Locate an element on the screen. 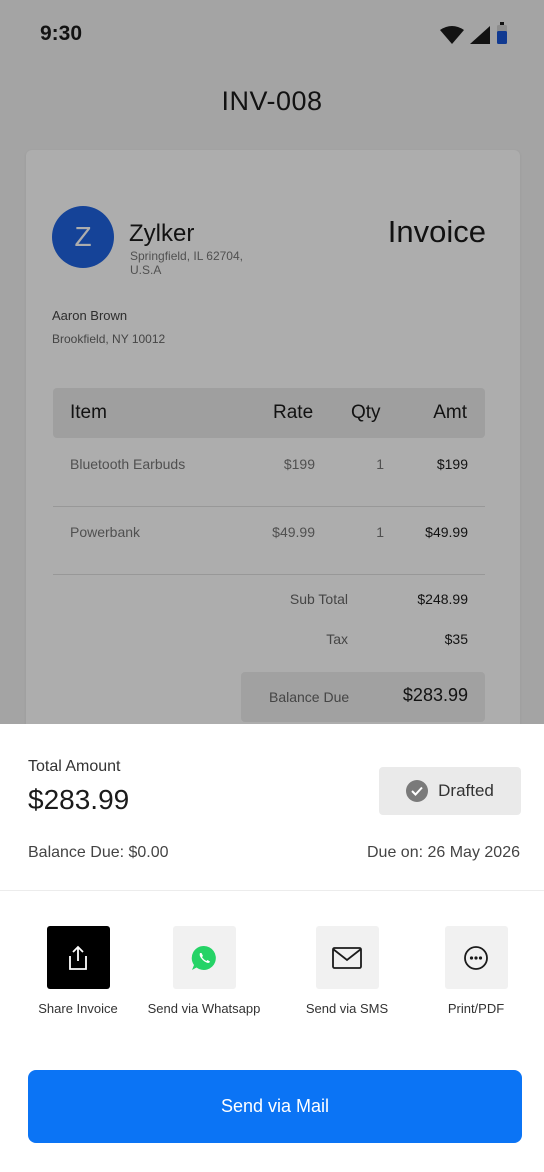 The width and height of the screenshot is (544, 1172). share-invoice-label: Share Invoice is located at coordinates (78, 1008).